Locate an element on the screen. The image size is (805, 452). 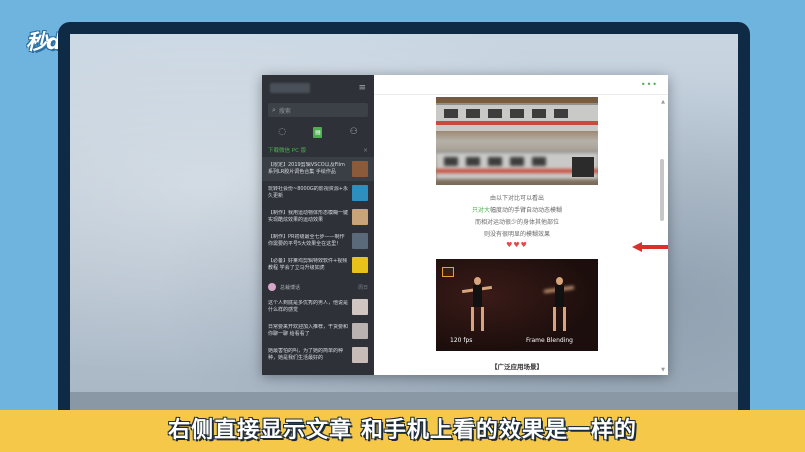
screen-bottom-strip is located at coordinates (404, 401).